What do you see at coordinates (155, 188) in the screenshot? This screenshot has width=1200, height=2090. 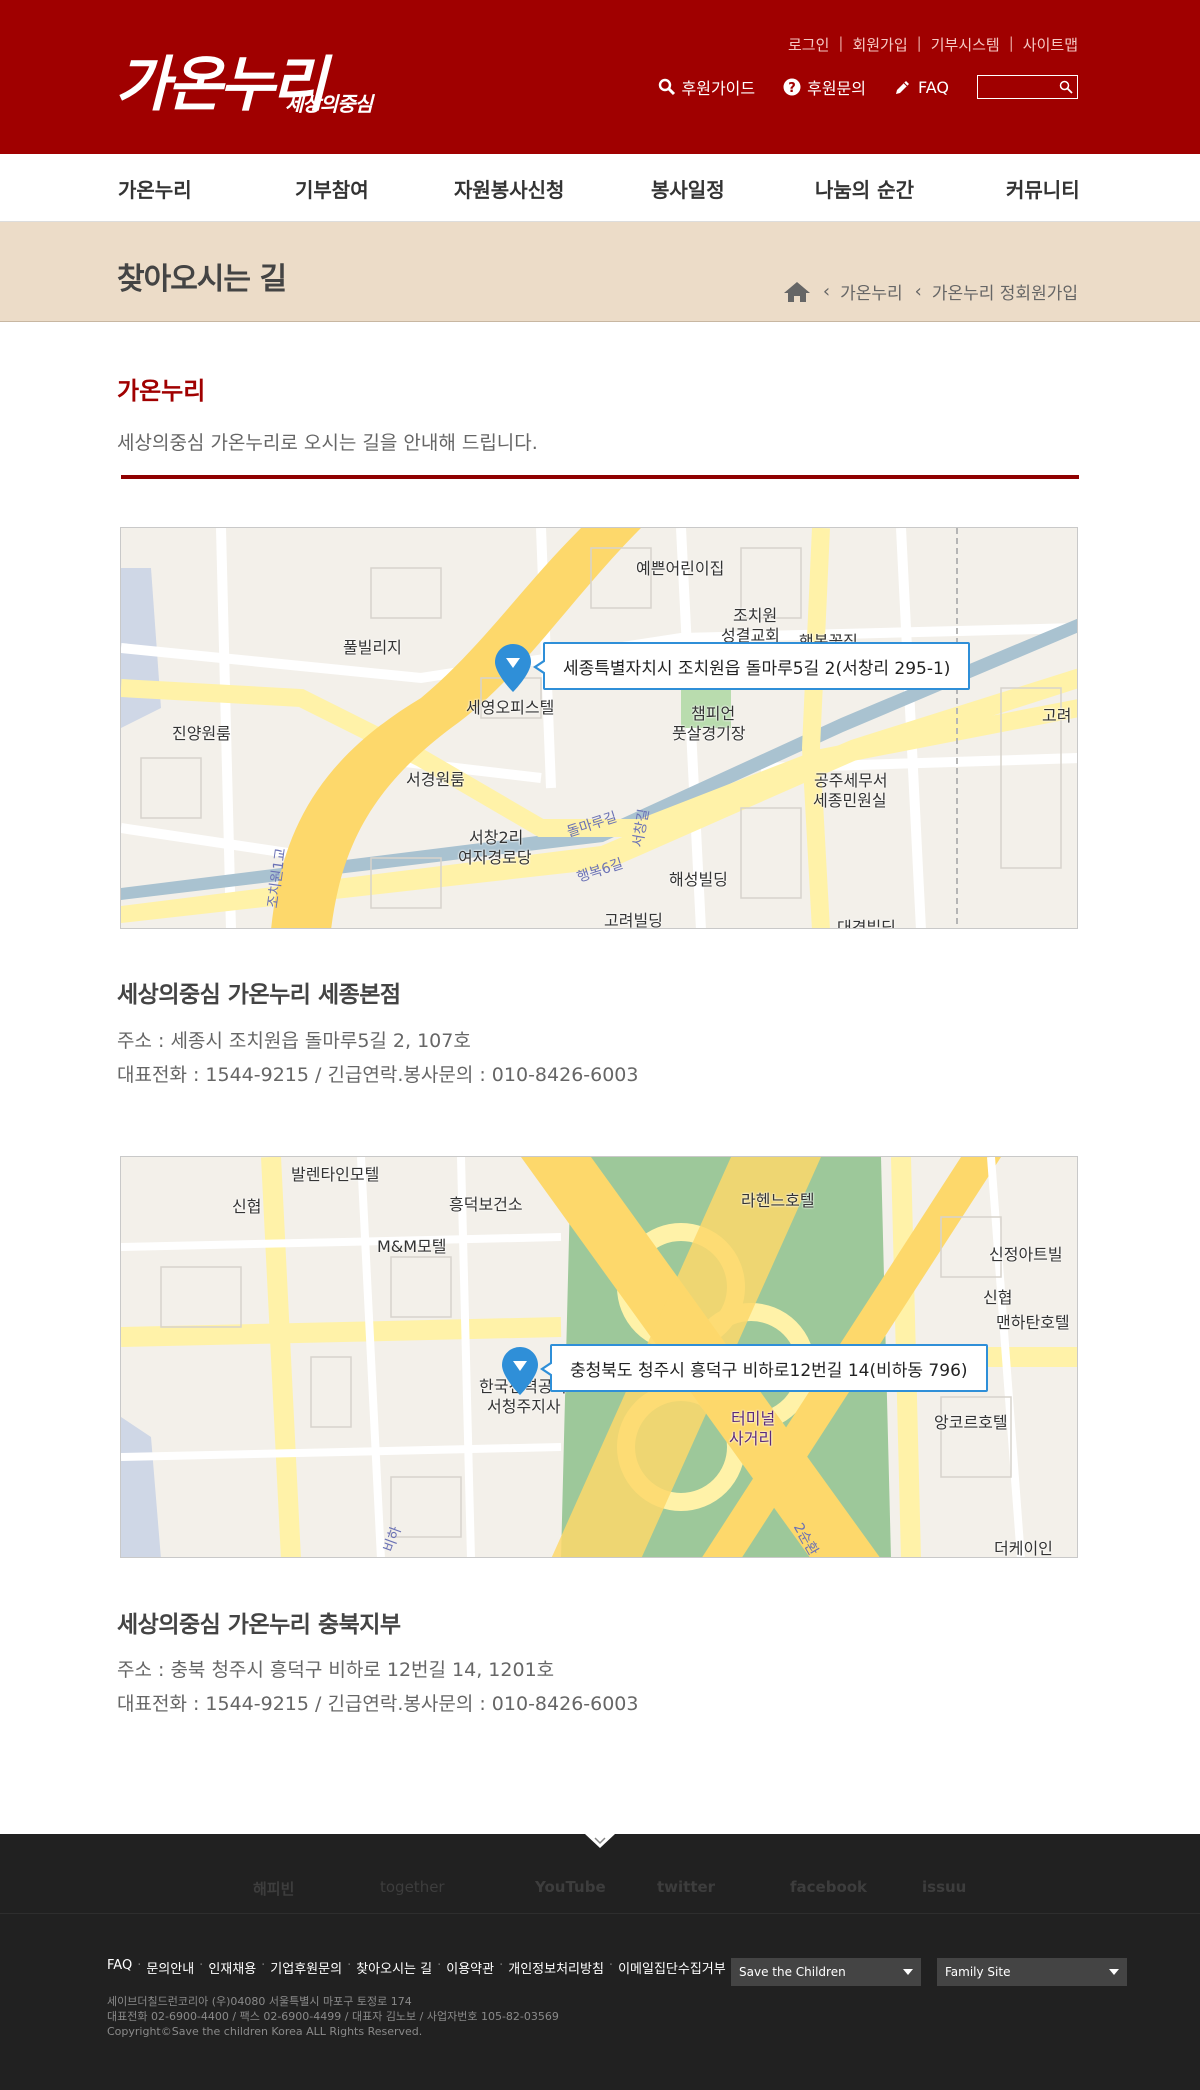 I see `nav-item-gaonnuri: 가온누리` at bounding box center [155, 188].